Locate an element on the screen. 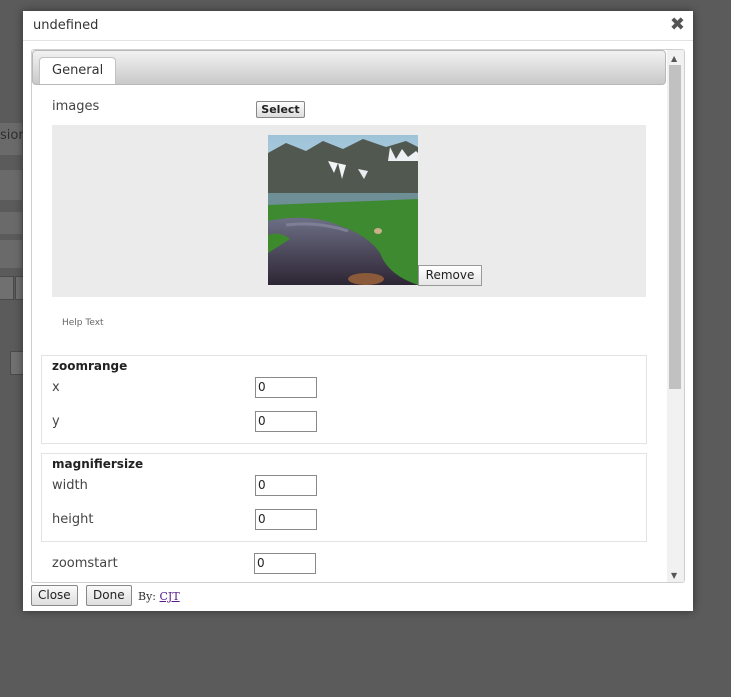 The width and height of the screenshot is (731, 697). bg-editor-icon is located at coordinates (17, 363).